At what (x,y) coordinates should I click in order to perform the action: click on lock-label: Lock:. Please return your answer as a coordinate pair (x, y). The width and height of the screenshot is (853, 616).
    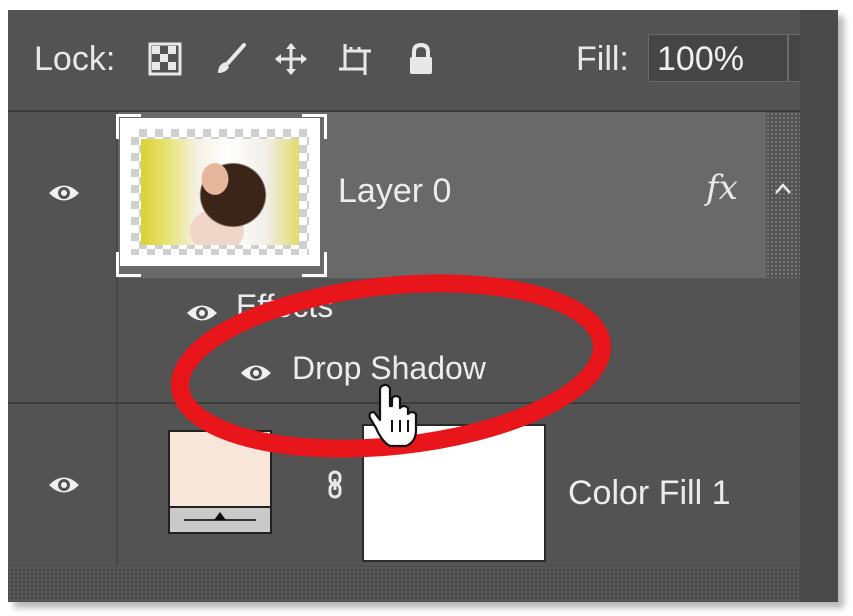
    Looking at the image, I should click on (75, 59).